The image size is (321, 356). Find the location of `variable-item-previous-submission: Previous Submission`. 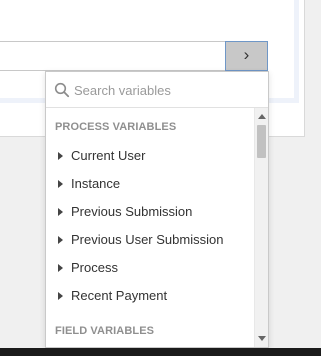

variable-item-previous-submission: Previous Submission is located at coordinates (149, 212).